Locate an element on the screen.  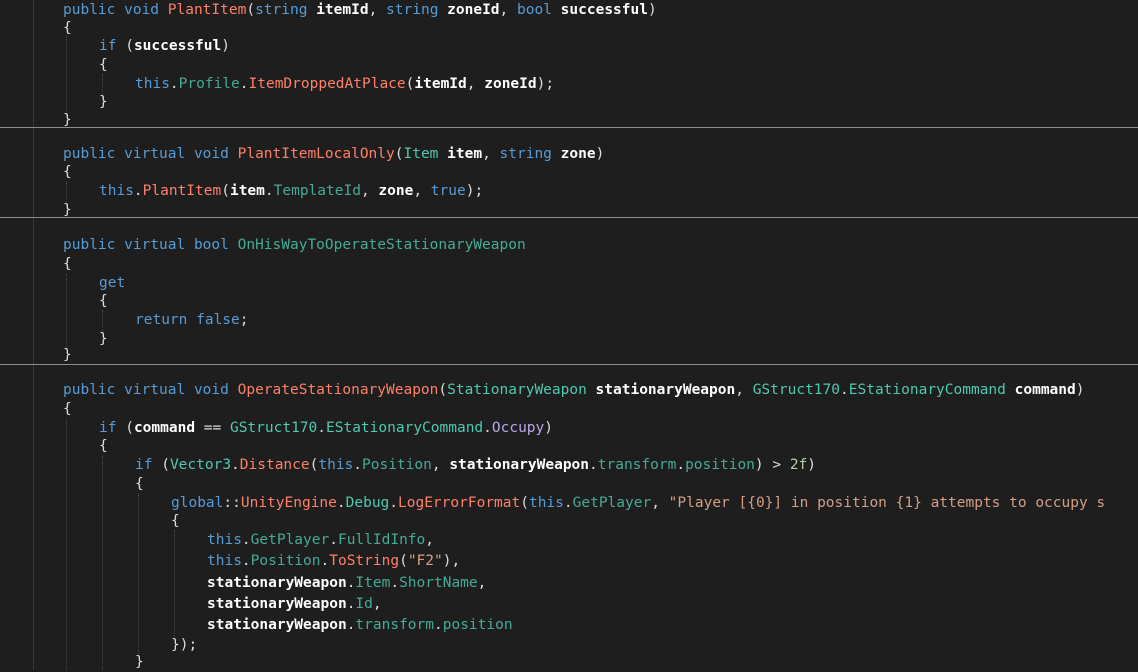
code-token-type: Item is located at coordinates (425, 154).